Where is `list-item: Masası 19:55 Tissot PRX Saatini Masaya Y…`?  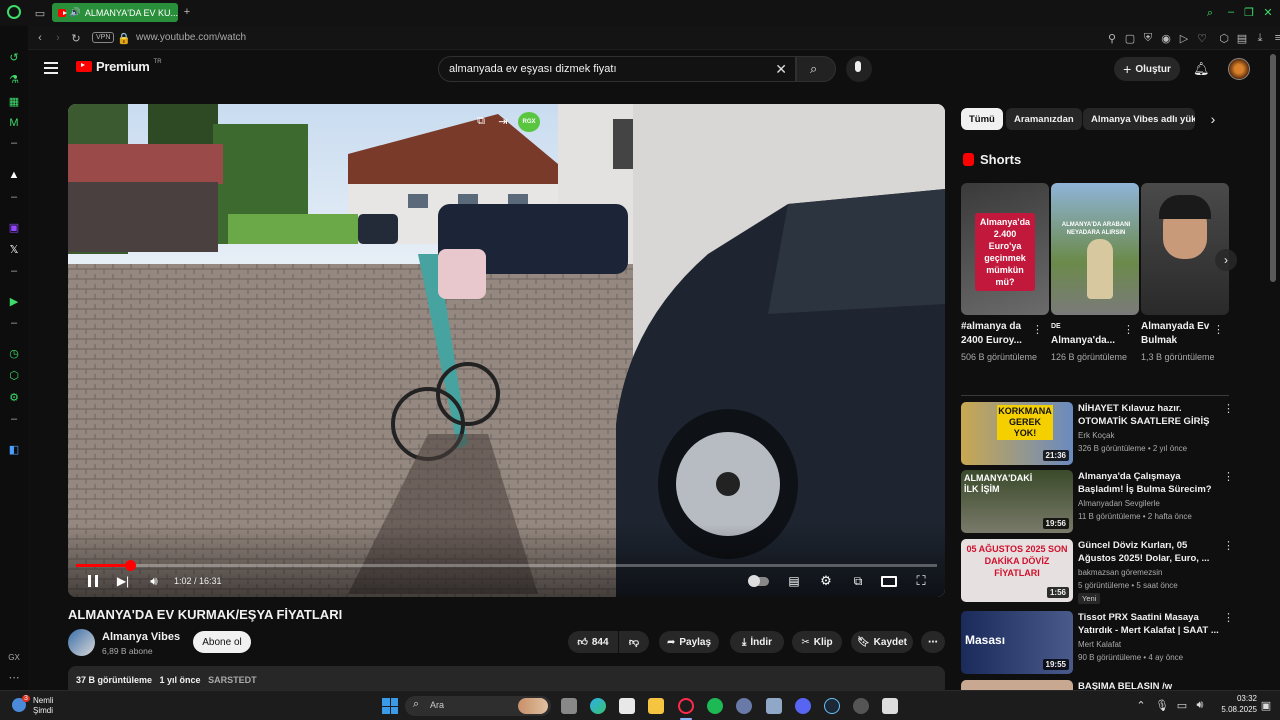 list-item: Masası 19:55 Tissot PRX Saatini Masaya Y… is located at coordinates (1101, 643).